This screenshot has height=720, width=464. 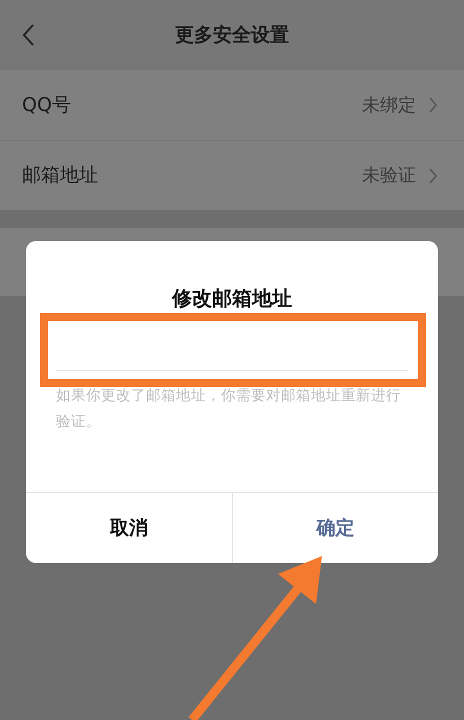 I want to click on settings-row: 邮箱地址 未验证, so click(x=232, y=175).